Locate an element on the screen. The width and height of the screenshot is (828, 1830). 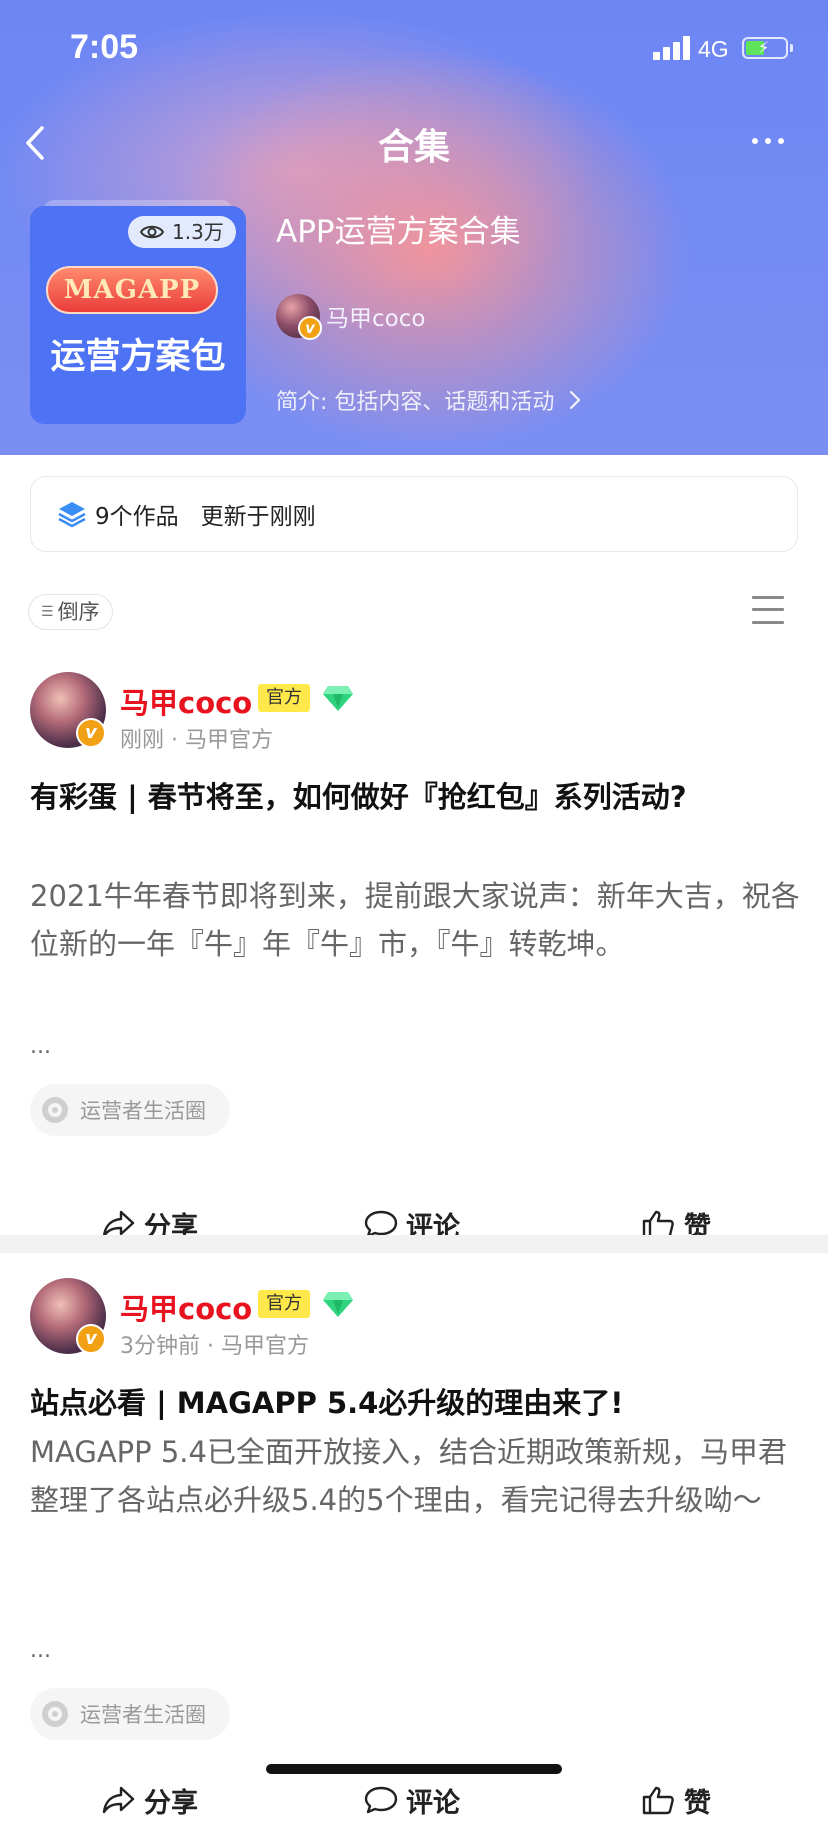
sort-button: ☰ 倒序 is located at coordinates (70, 612).